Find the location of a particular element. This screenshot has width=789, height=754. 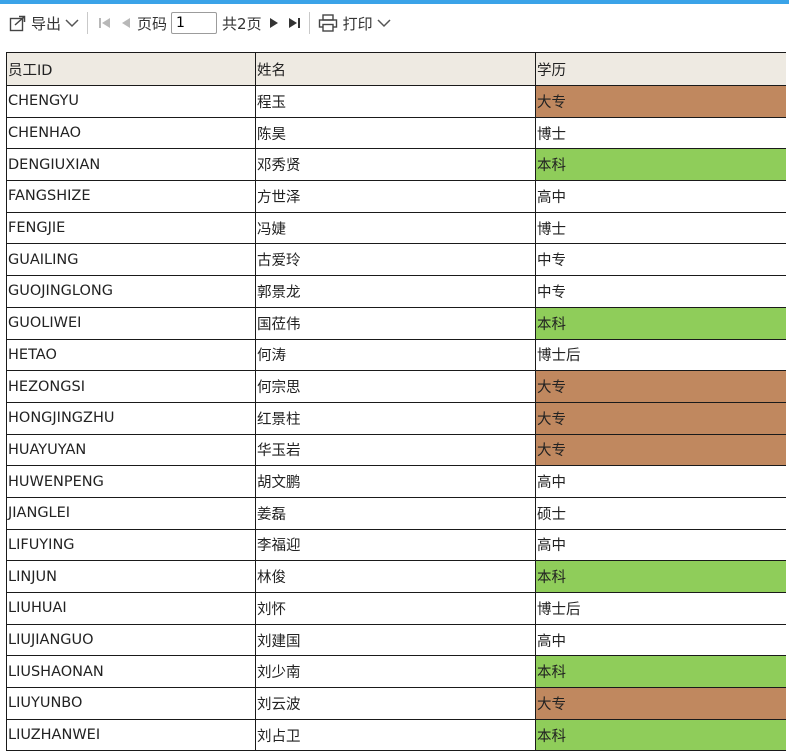

table-row: HEZONGSI 何宗思 大专 is located at coordinates (396, 386).